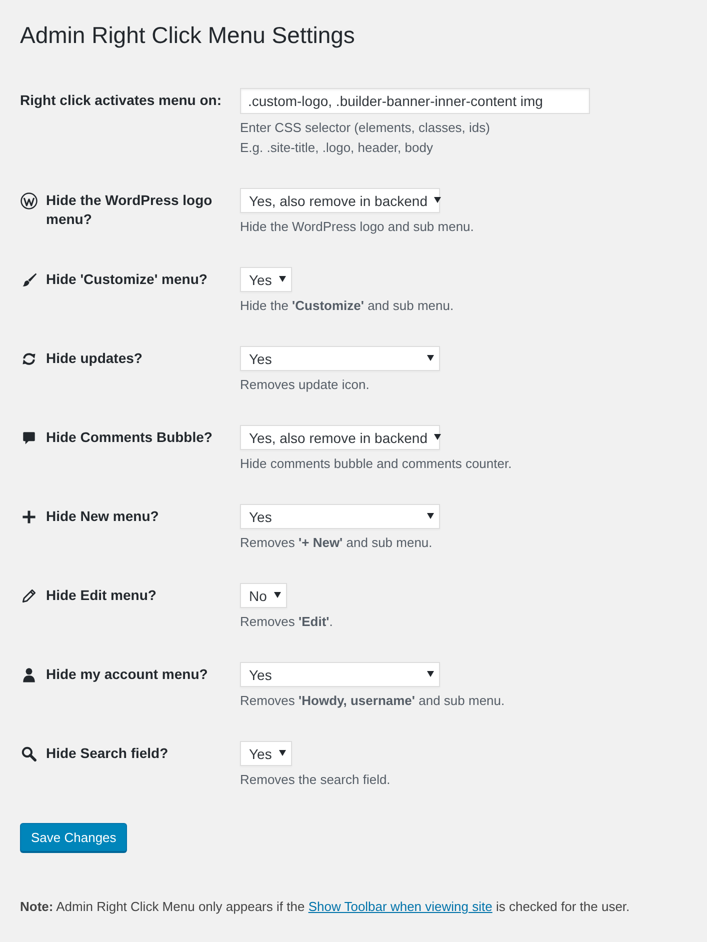 Image resolution: width=707 pixels, height=942 pixels. I want to click on toolbar-settings-link: Show Toolbar when viewing site, so click(400, 906).